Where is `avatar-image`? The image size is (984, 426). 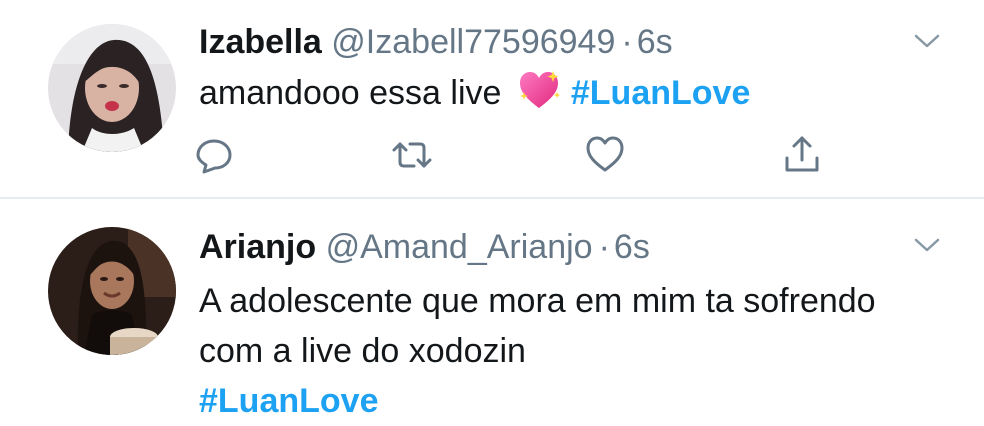
avatar-image is located at coordinates (112, 291).